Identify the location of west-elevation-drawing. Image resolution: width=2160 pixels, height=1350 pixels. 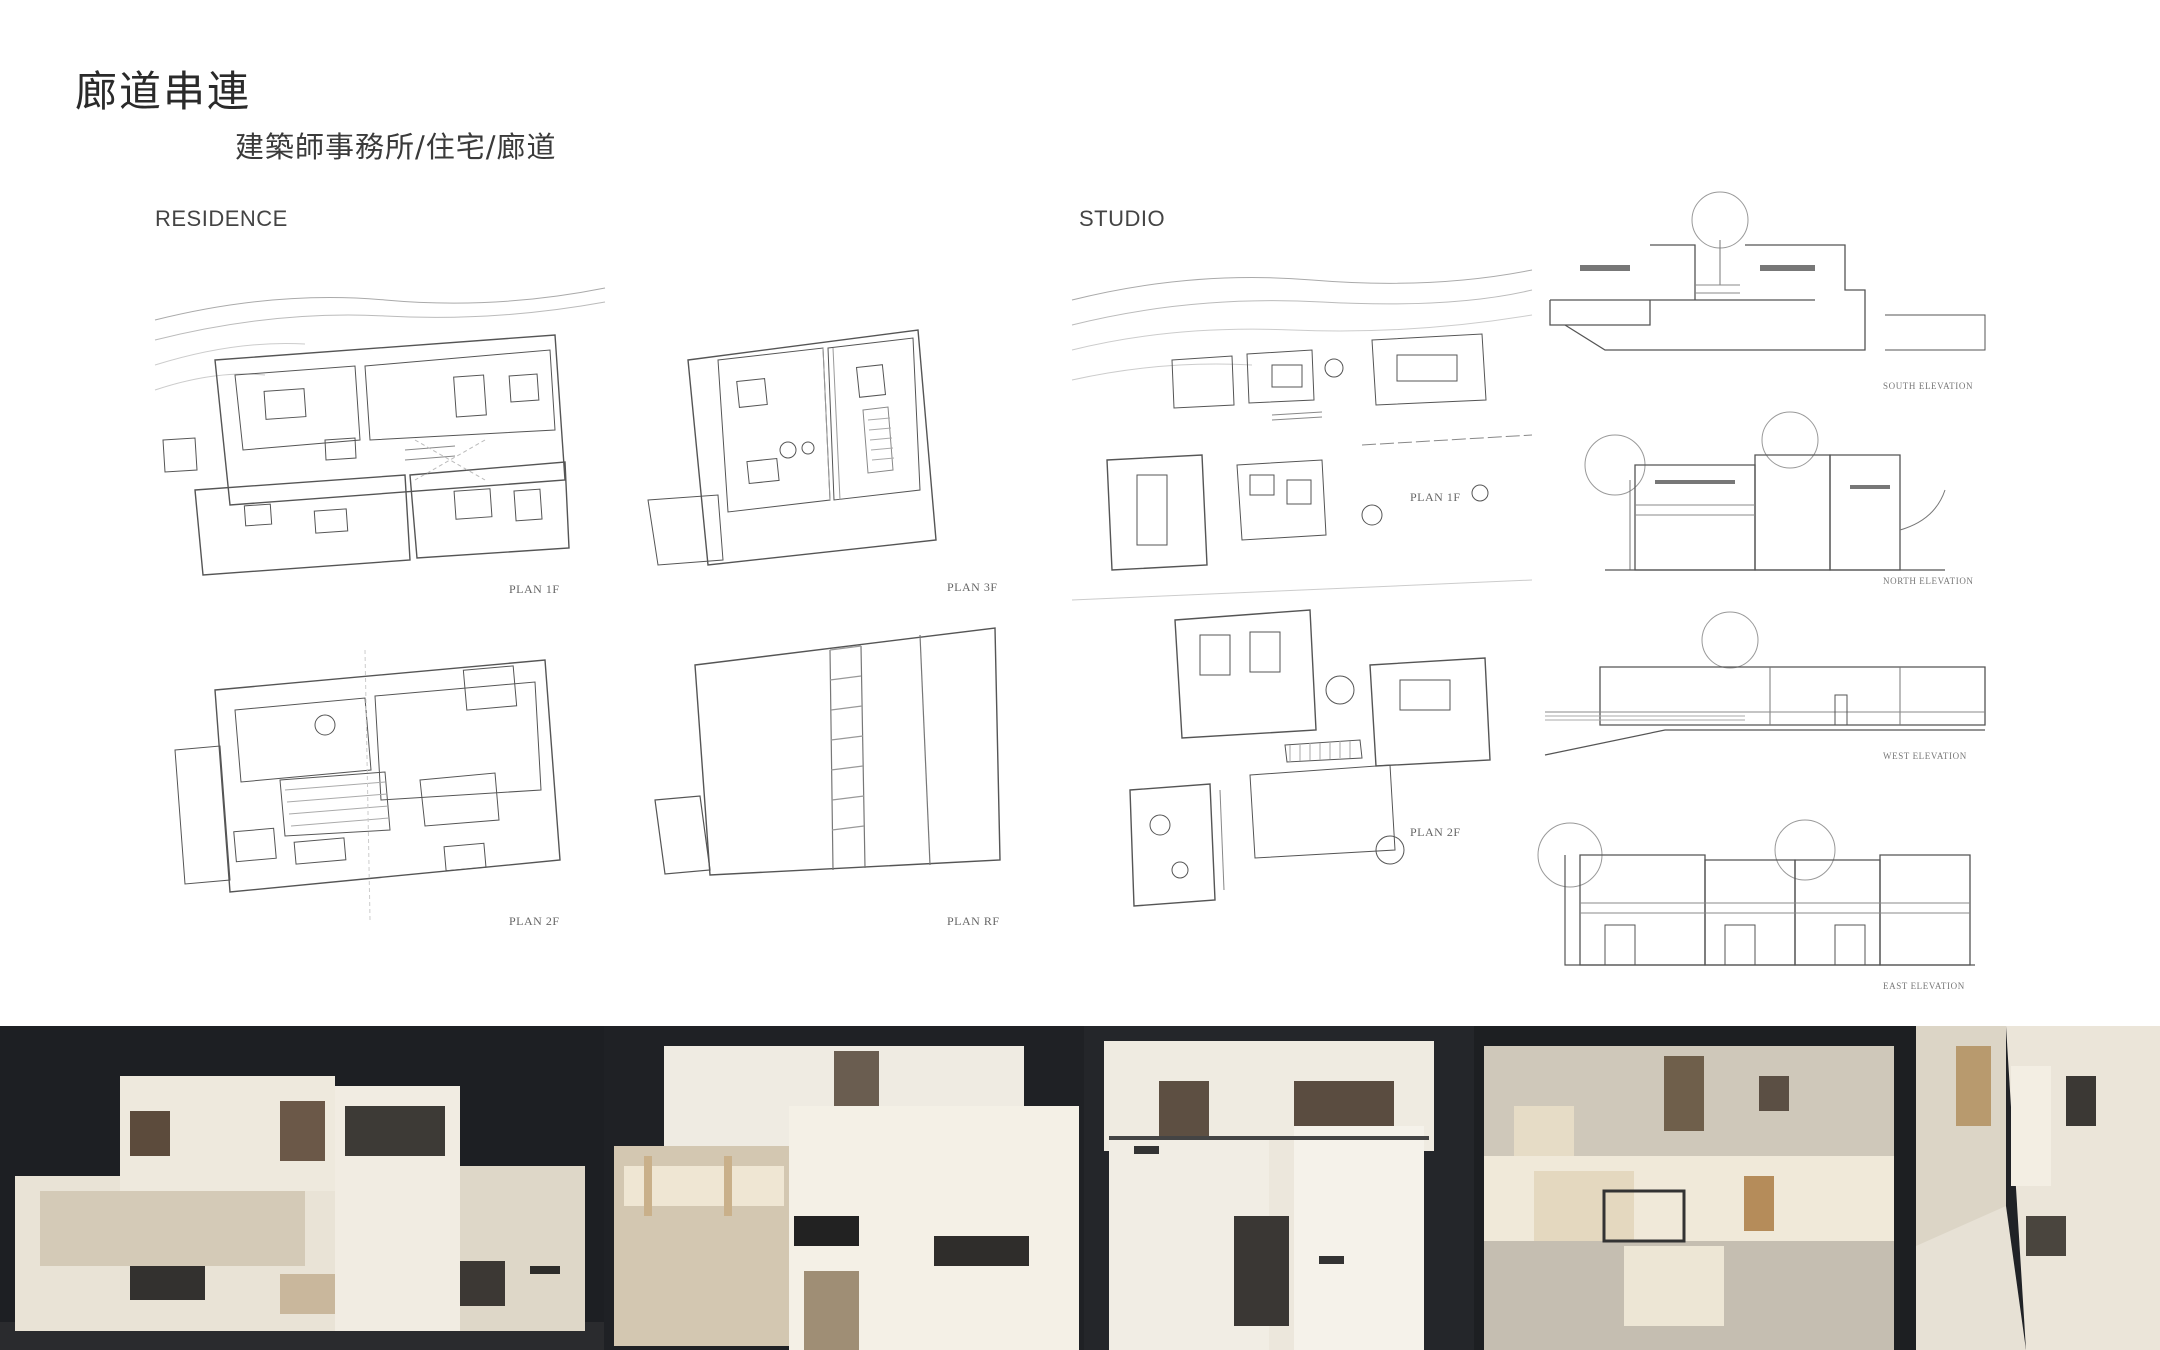
(1765, 685).